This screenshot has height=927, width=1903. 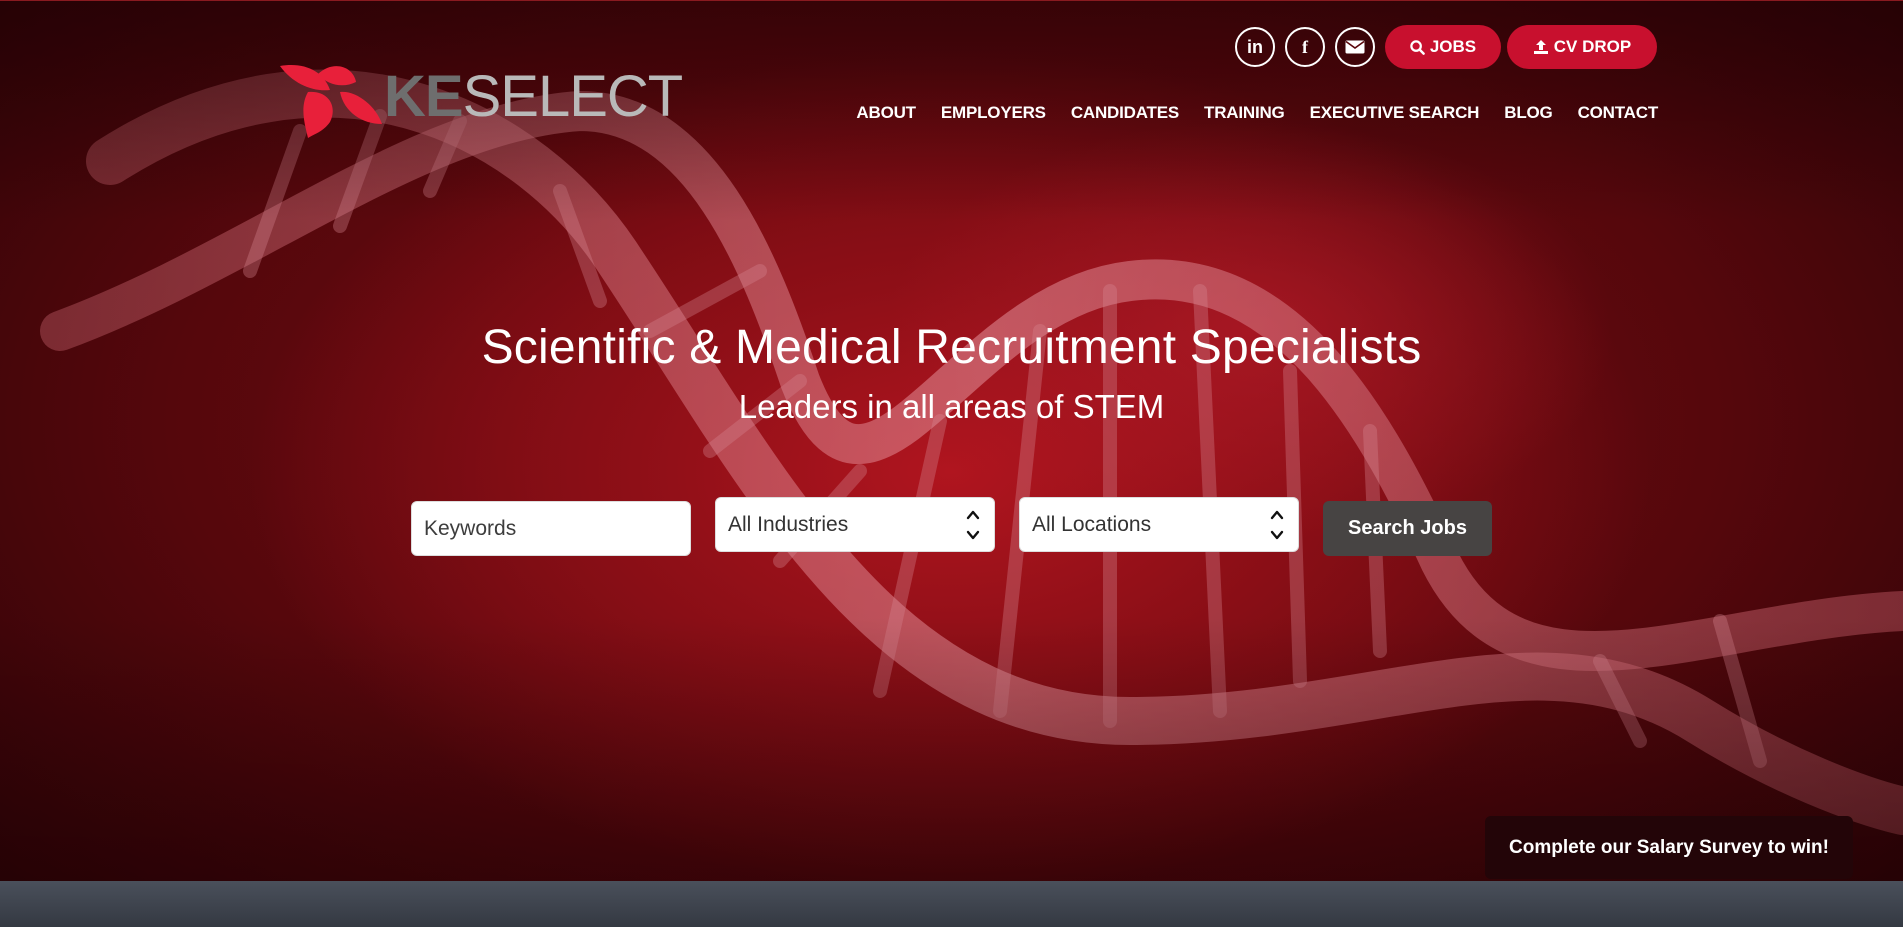 I want to click on linkedin-icon: in, so click(x=1255, y=47).